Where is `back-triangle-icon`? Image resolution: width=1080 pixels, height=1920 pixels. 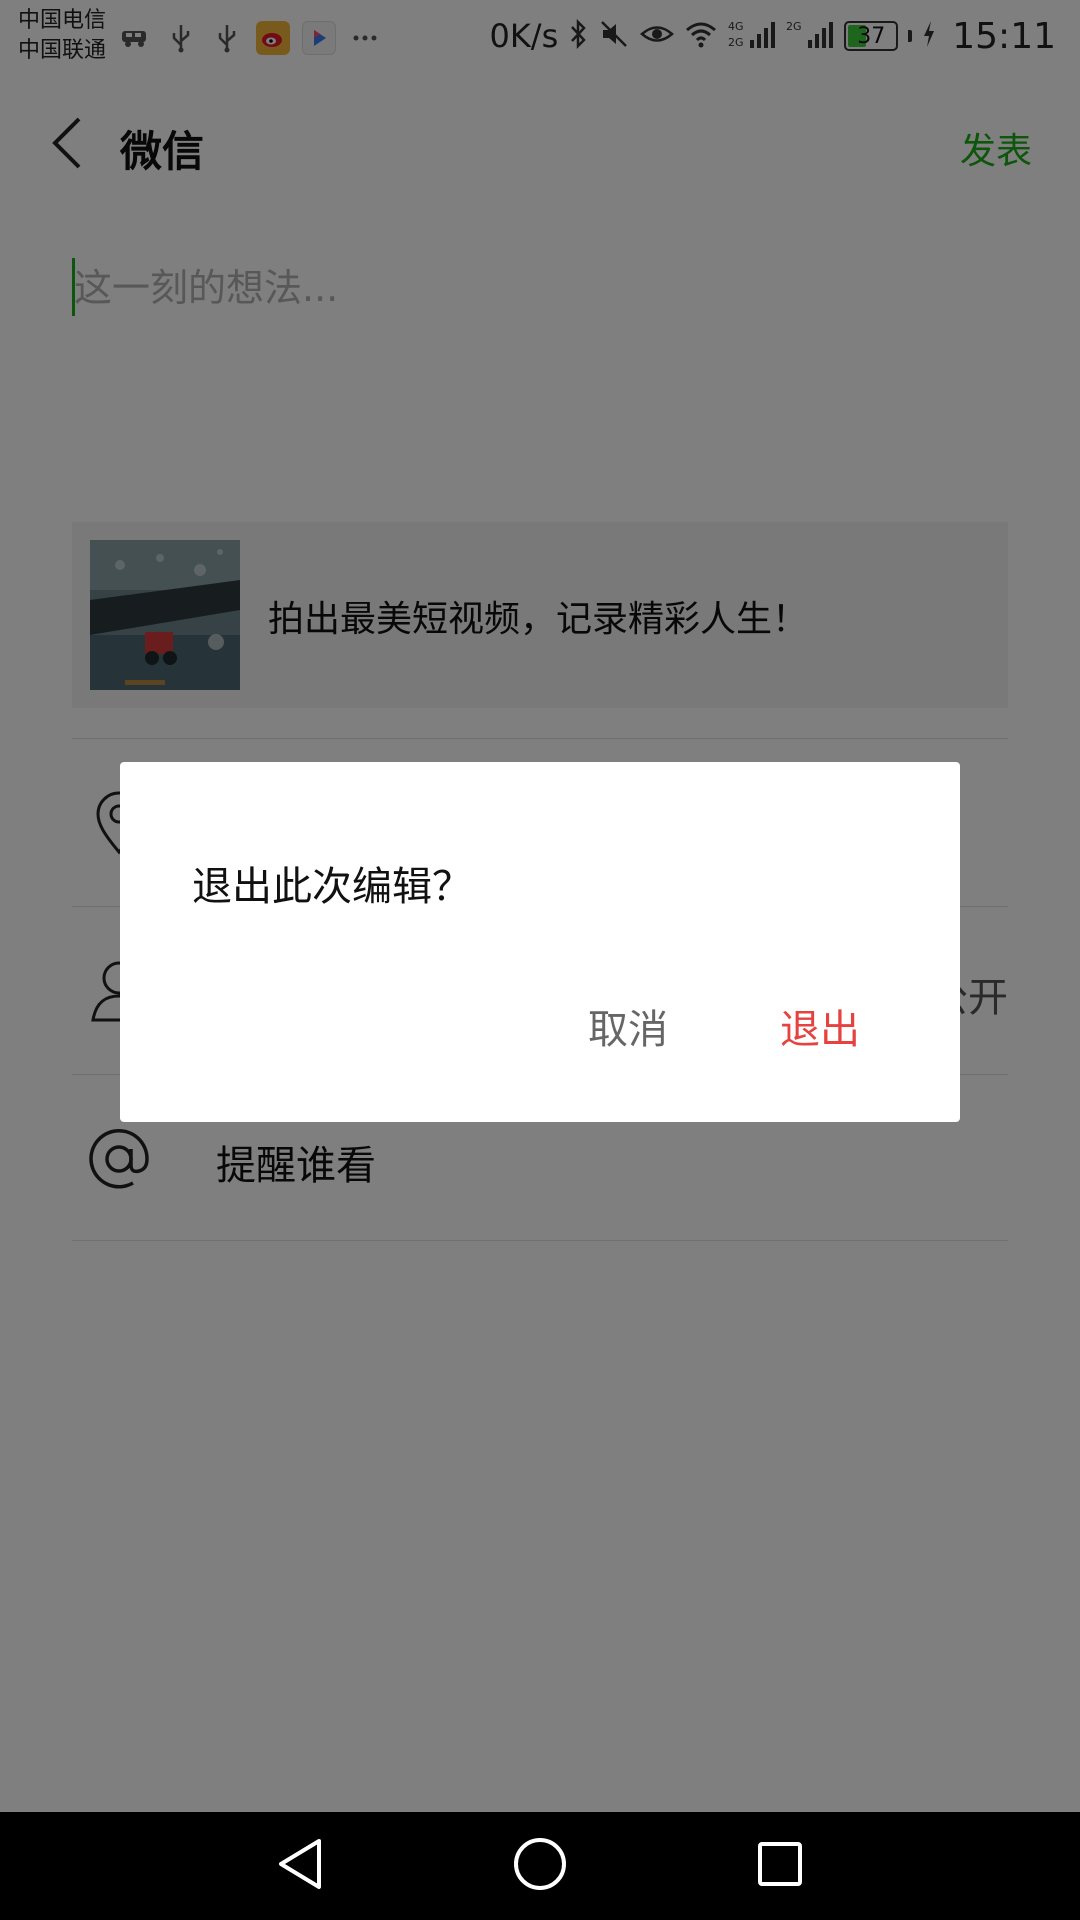 back-triangle-icon is located at coordinates (300, 1866).